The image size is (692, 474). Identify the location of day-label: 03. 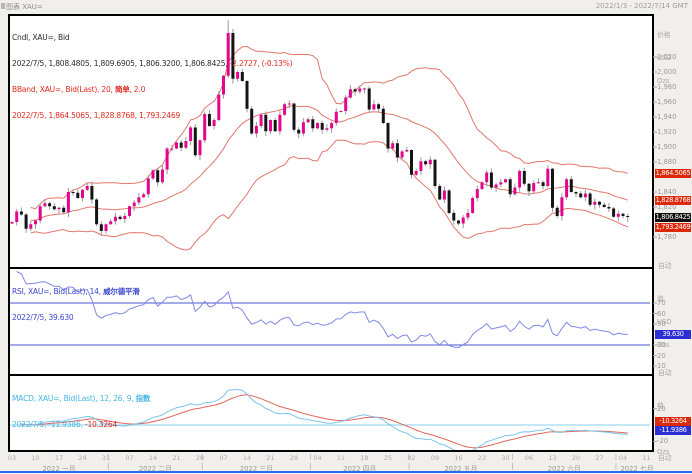
(12, 458).